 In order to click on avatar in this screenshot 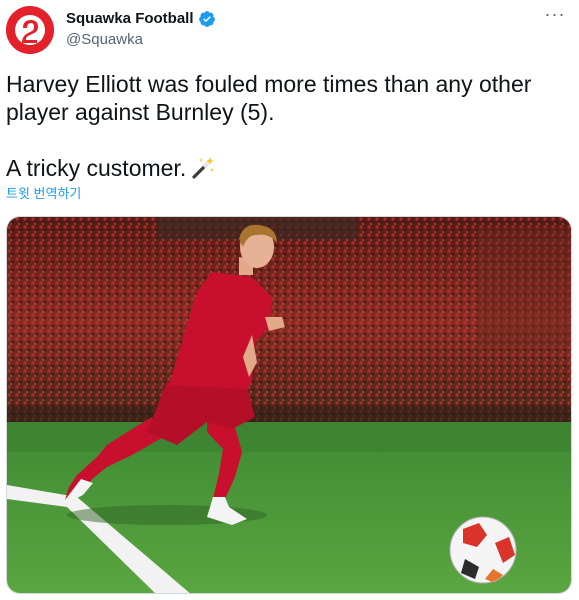, I will do `click(30, 30)`.